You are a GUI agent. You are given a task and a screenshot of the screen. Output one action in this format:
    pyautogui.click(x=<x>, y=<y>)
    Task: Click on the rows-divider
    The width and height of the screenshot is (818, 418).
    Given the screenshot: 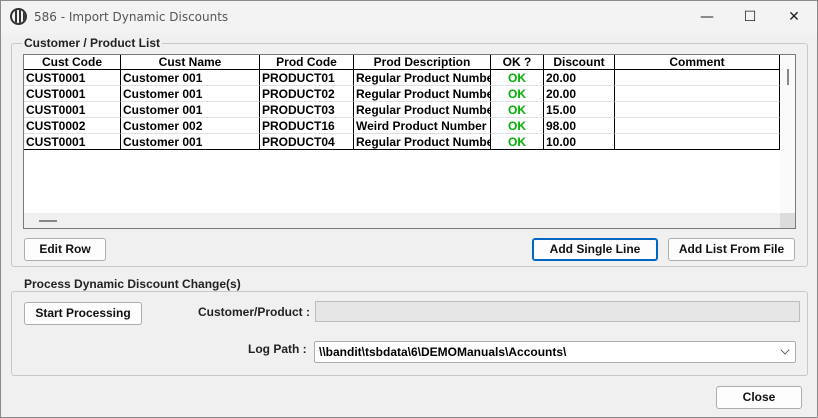 What is the action you would take?
    pyautogui.click(x=402, y=149)
    